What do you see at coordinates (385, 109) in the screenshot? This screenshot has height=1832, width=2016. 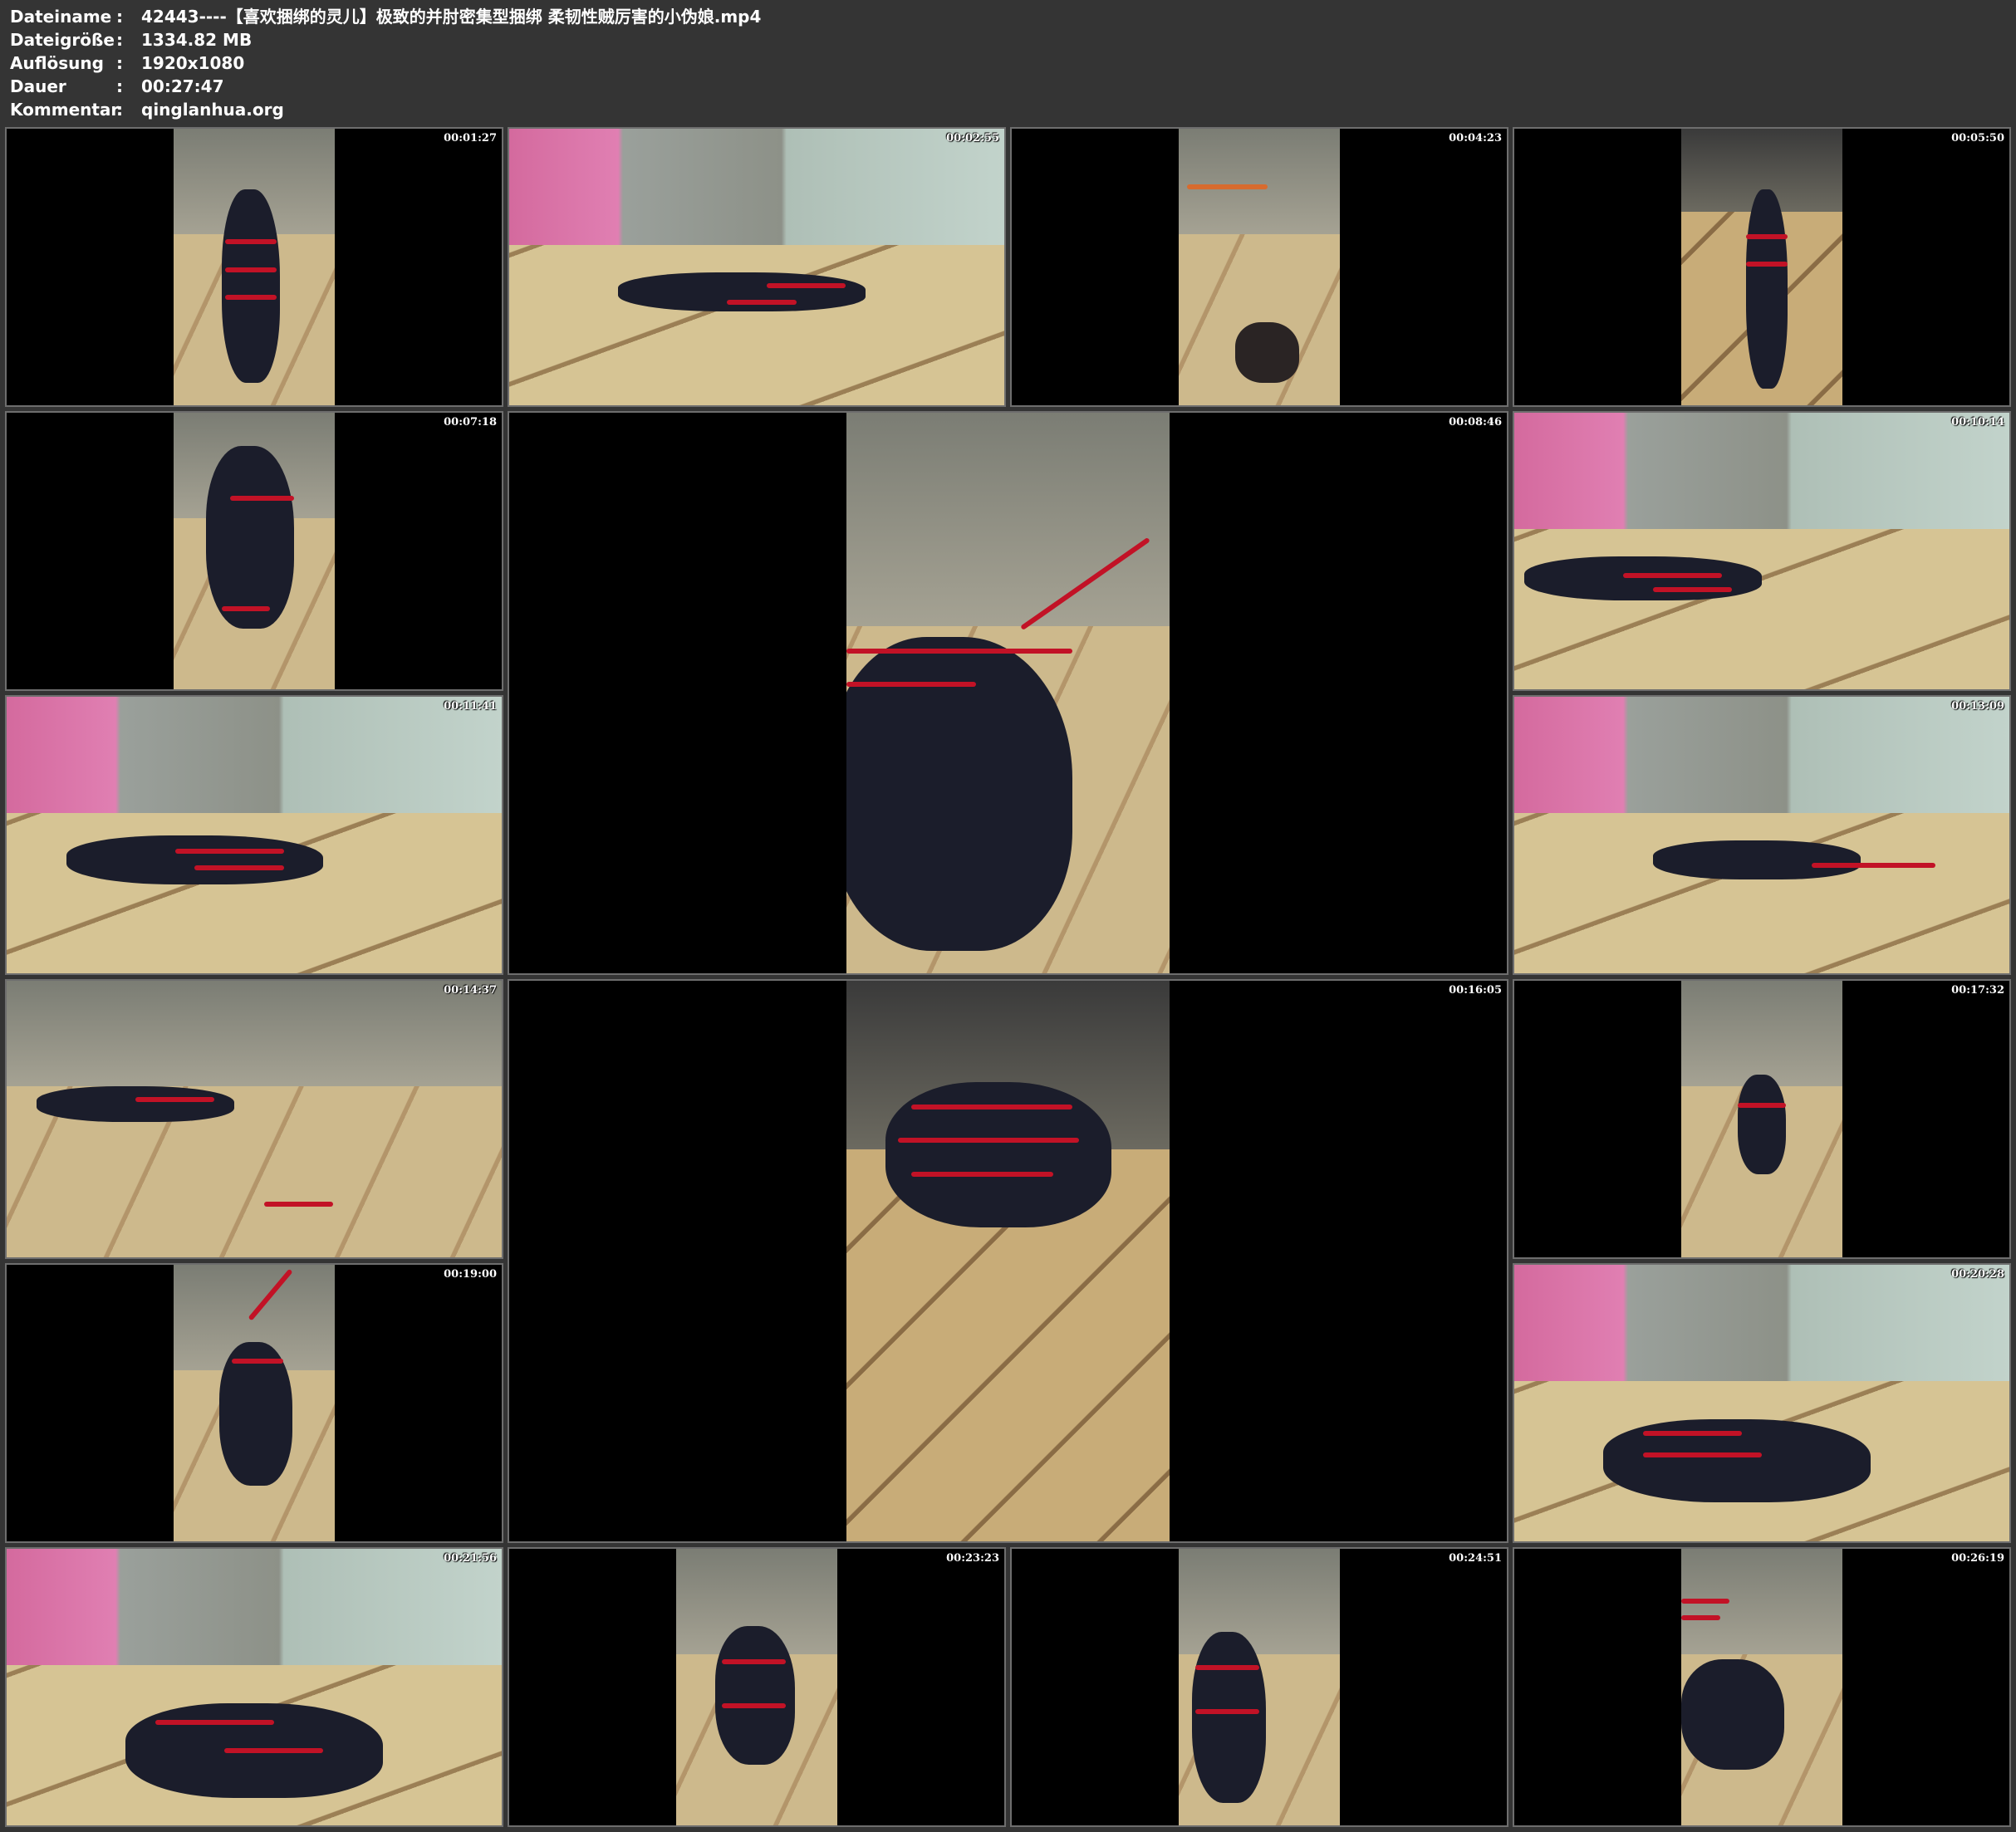 I see `info-row-comment: Kommentar : qinglanhua.org` at bounding box center [385, 109].